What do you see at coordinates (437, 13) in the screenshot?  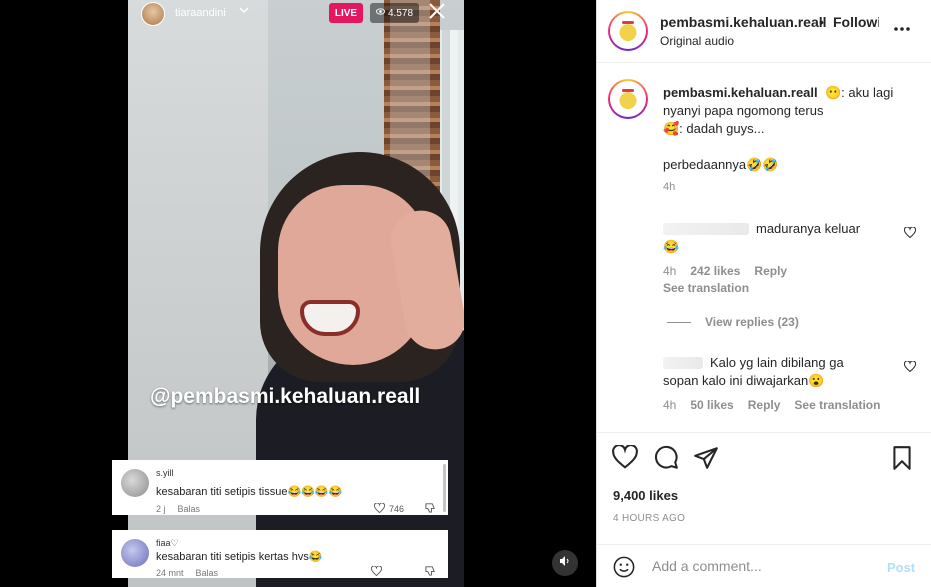 I see `close-icon` at bounding box center [437, 13].